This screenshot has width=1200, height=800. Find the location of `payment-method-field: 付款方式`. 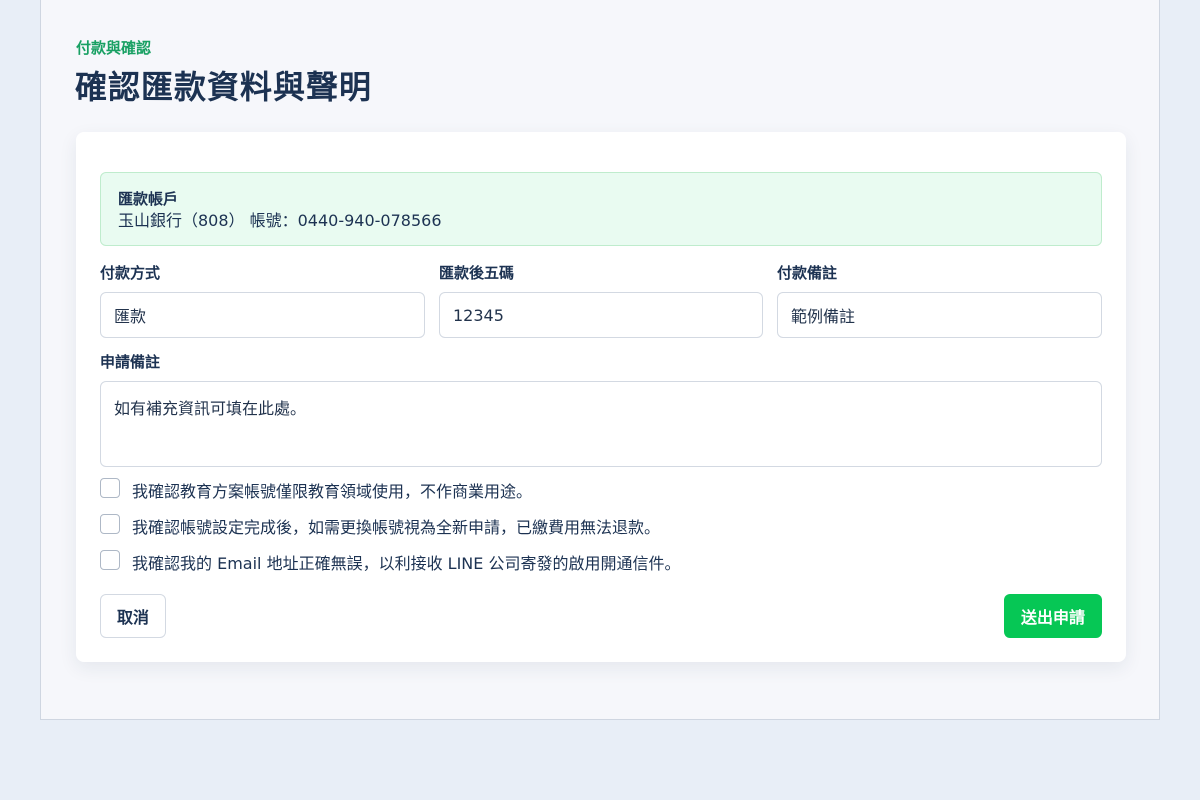

payment-method-field: 付款方式 is located at coordinates (262, 300).